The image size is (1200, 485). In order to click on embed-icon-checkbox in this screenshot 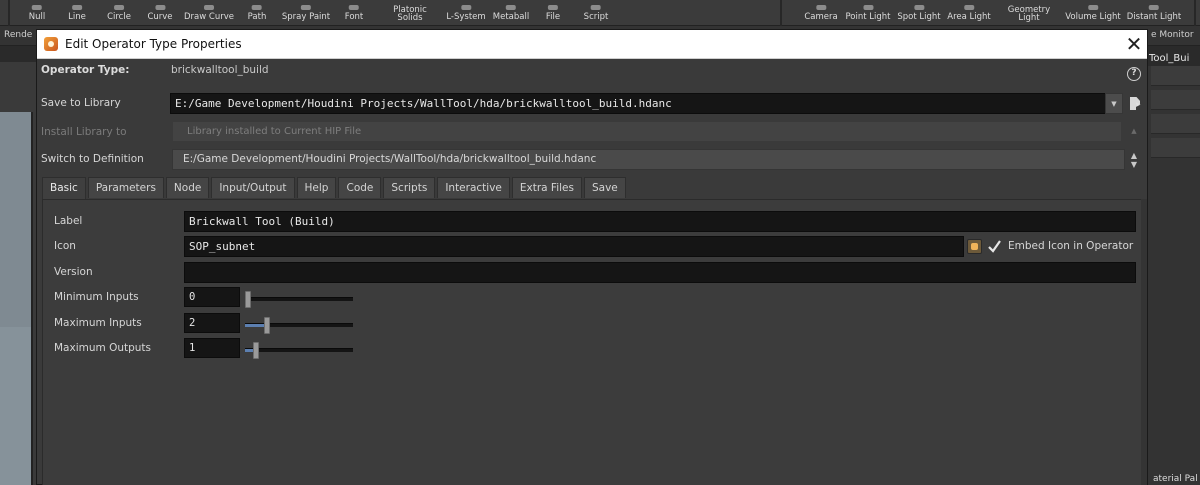, I will do `click(994, 246)`.